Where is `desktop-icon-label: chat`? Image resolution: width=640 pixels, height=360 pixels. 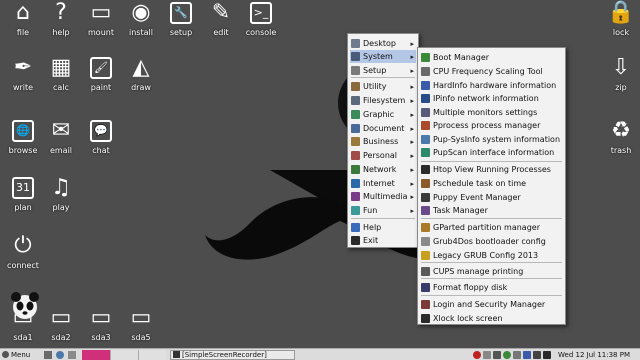
desktop-icon-label: chat is located at coordinates (101, 150).